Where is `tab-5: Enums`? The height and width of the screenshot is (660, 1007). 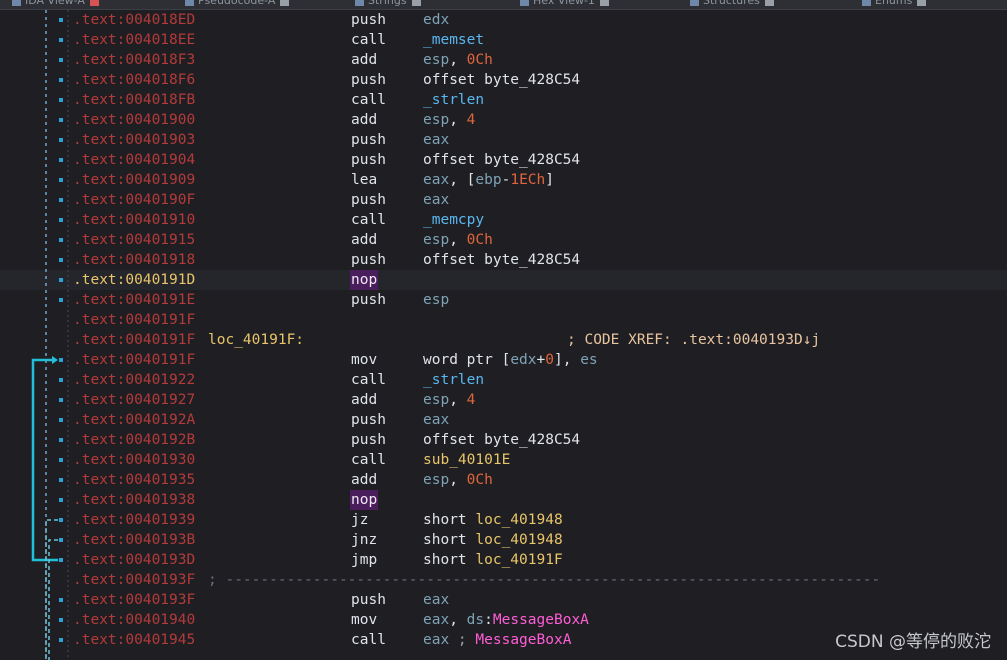
tab-5: Enums is located at coordinates (894, 4).